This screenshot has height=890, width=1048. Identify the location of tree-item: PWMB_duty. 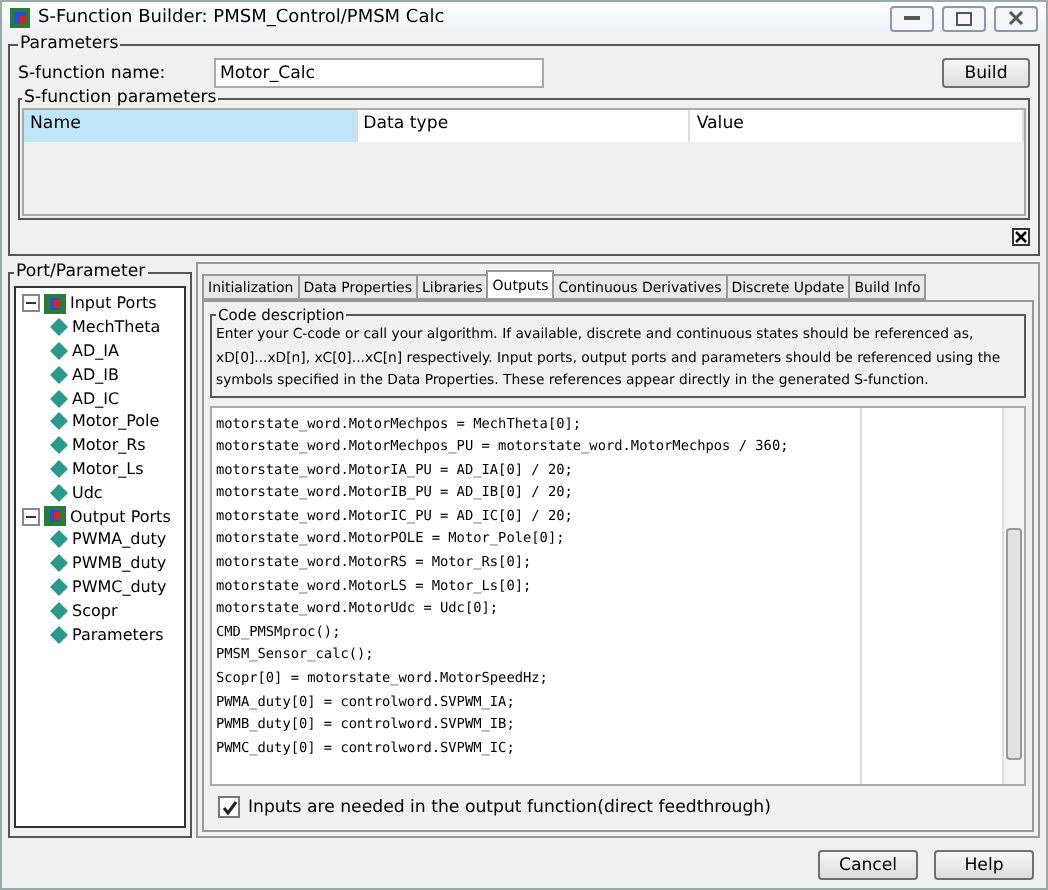
(119, 563).